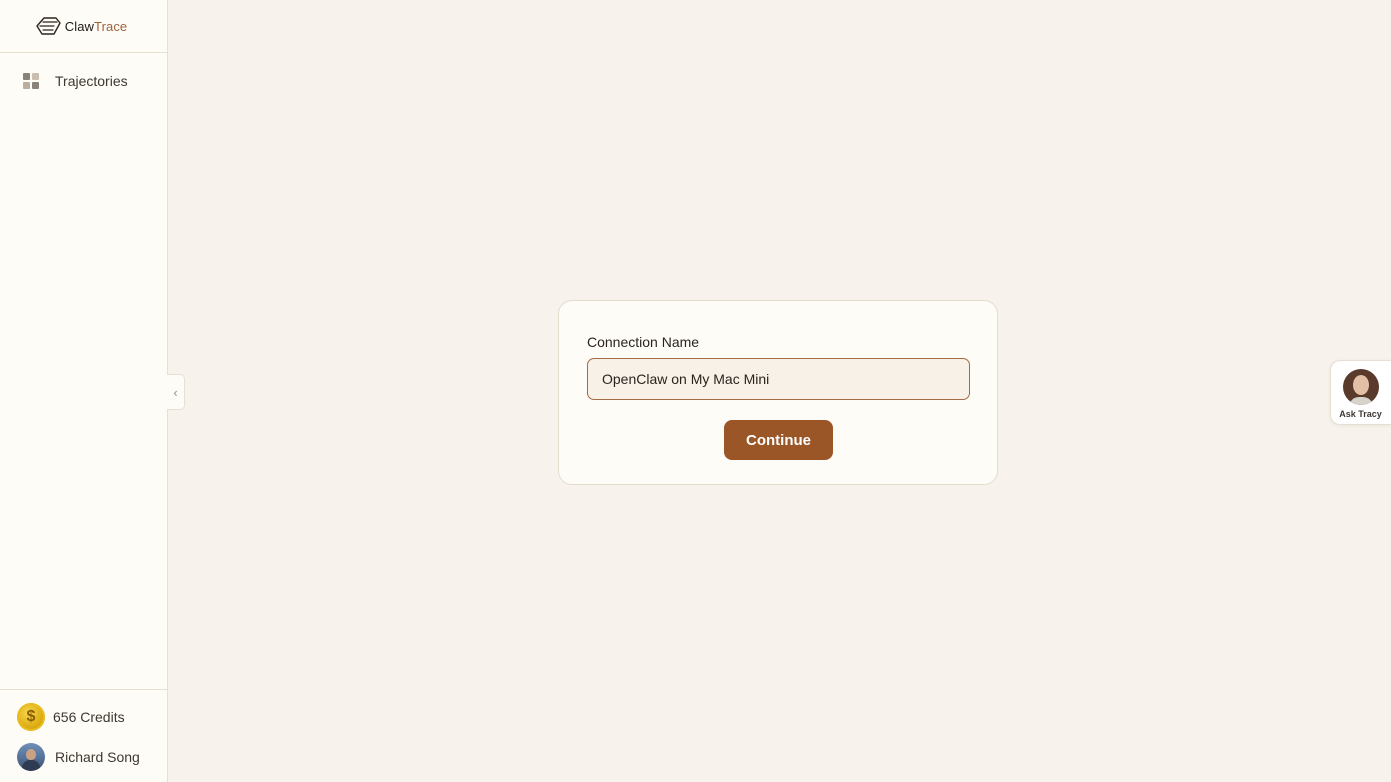 This screenshot has width=1391, height=782. I want to click on credits-display: $ 656 Credits, so click(71, 717).